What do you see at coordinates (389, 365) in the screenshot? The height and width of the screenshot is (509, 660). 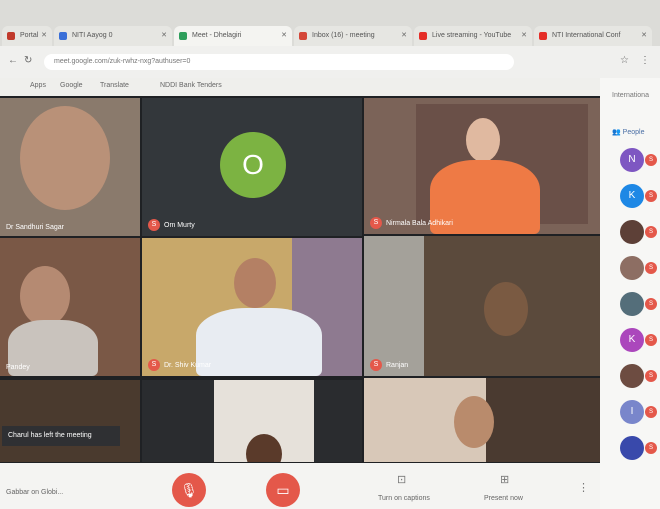 I see `participant-name: S Ranjan` at bounding box center [389, 365].